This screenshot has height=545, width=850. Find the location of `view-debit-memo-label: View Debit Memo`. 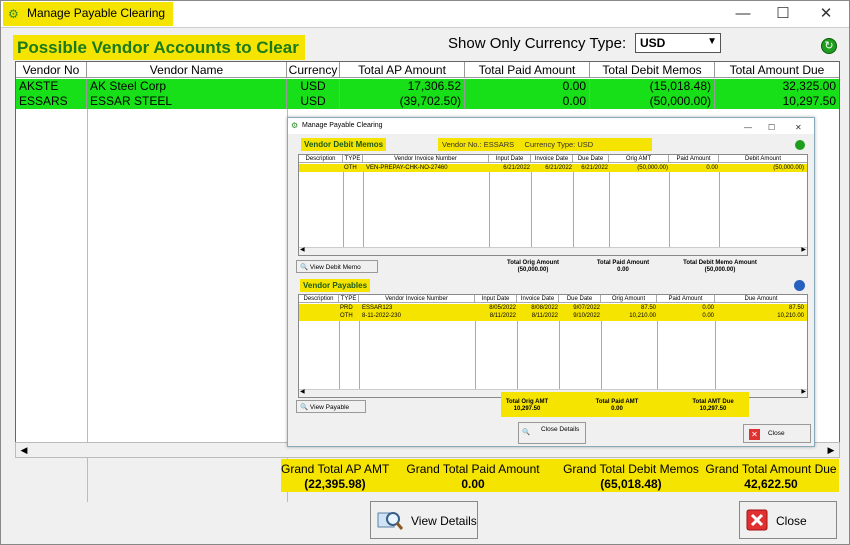

view-debit-memo-label: View Debit Memo is located at coordinates (335, 267).